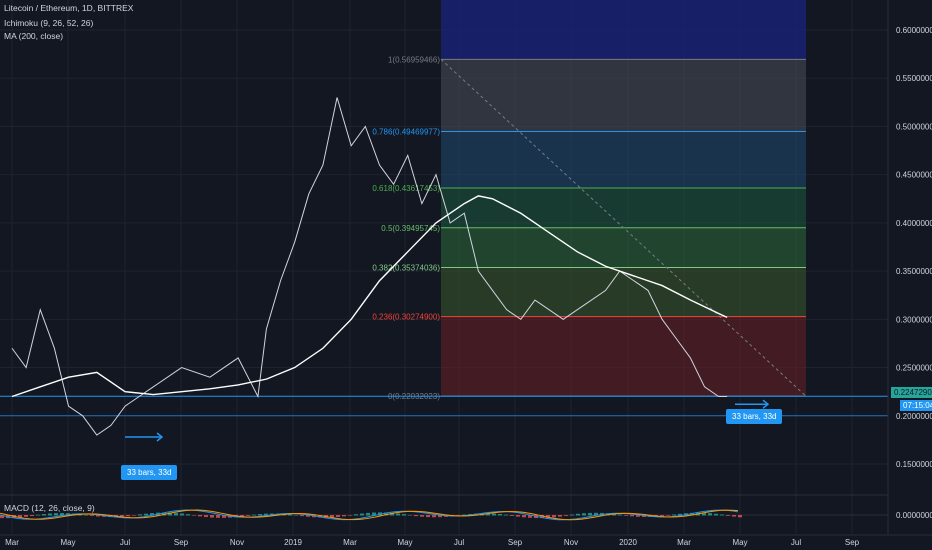 The image size is (932, 550). Describe the element at coordinates (916, 405) in the screenshot. I see `countdown-tag: 07:15:04` at that location.